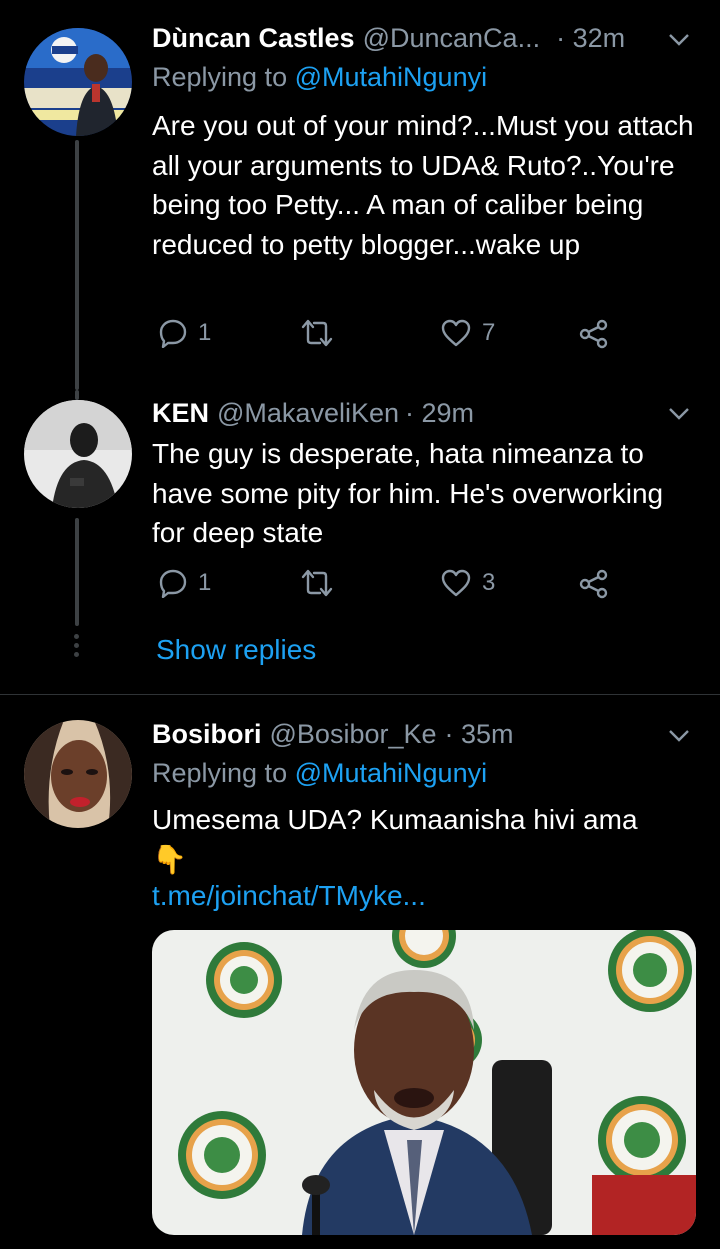  What do you see at coordinates (236, 650) in the screenshot?
I see `show-replies-link: Show replies` at bounding box center [236, 650].